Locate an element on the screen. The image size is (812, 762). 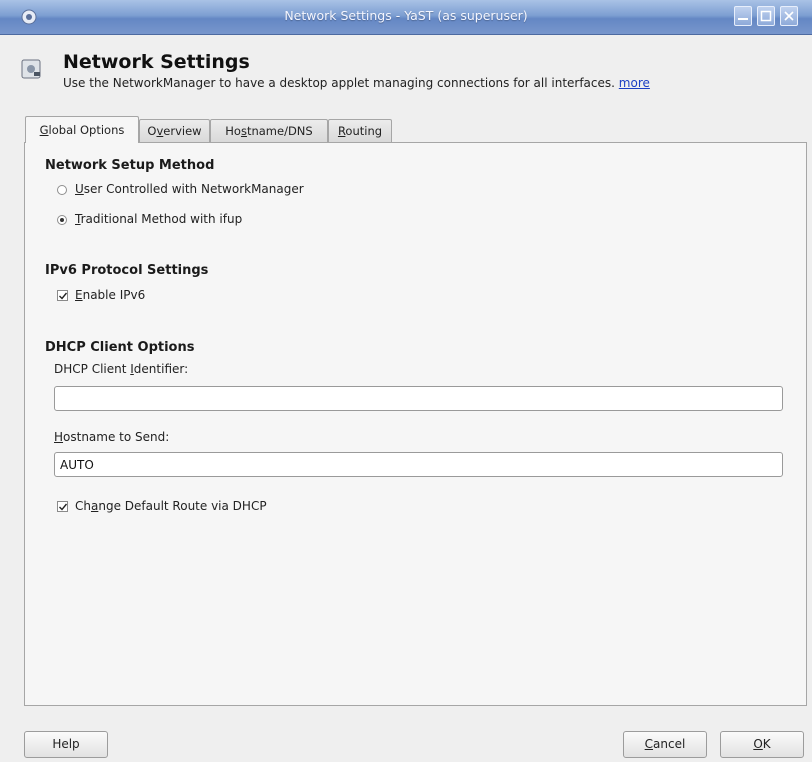
more-link: more is located at coordinates (634, 83).